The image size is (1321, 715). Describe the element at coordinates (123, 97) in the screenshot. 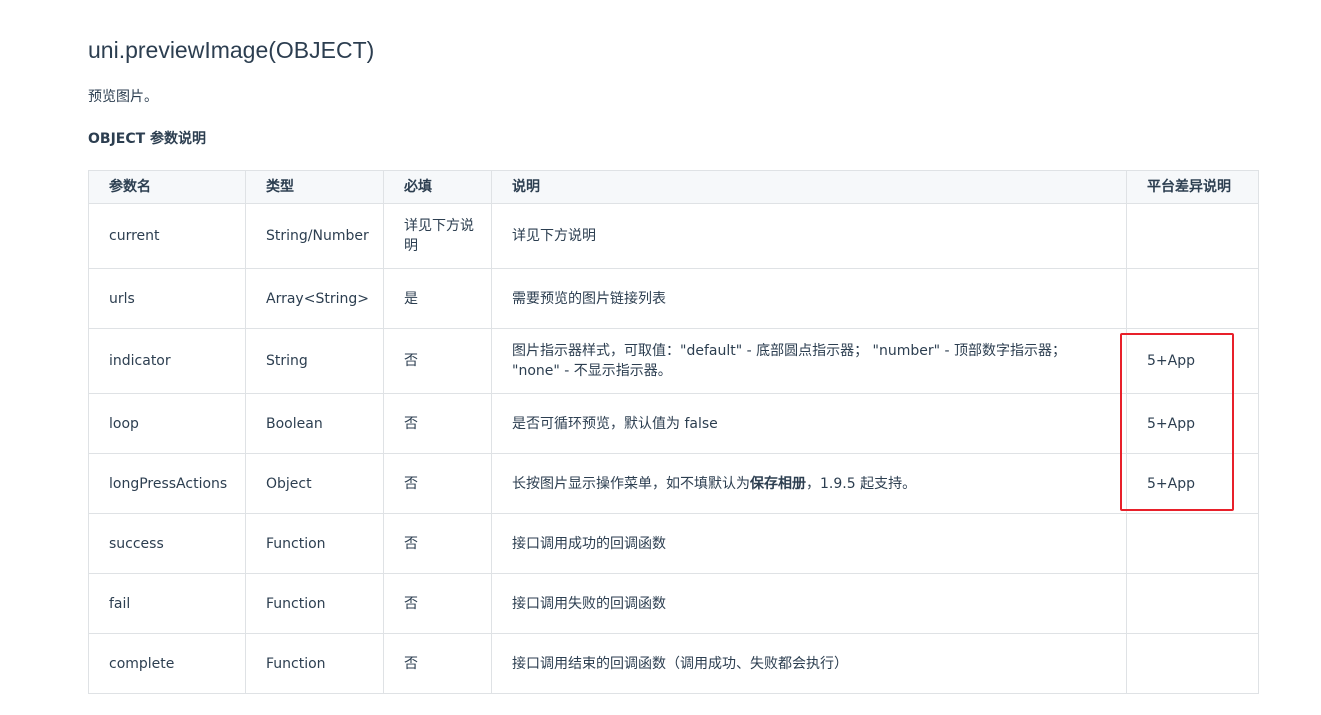

I see `api-description: 预览图片。` at that location.